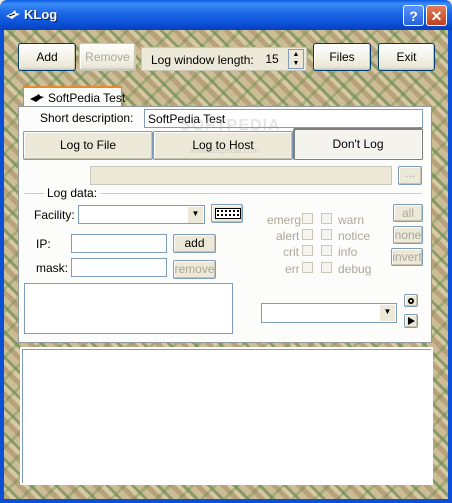 Image resolution: width=452 pixels, height=503 pixels. Describe the element at coordinates (72, 193) in the screenshot. I see `log-data-label: Log data:` at that location.